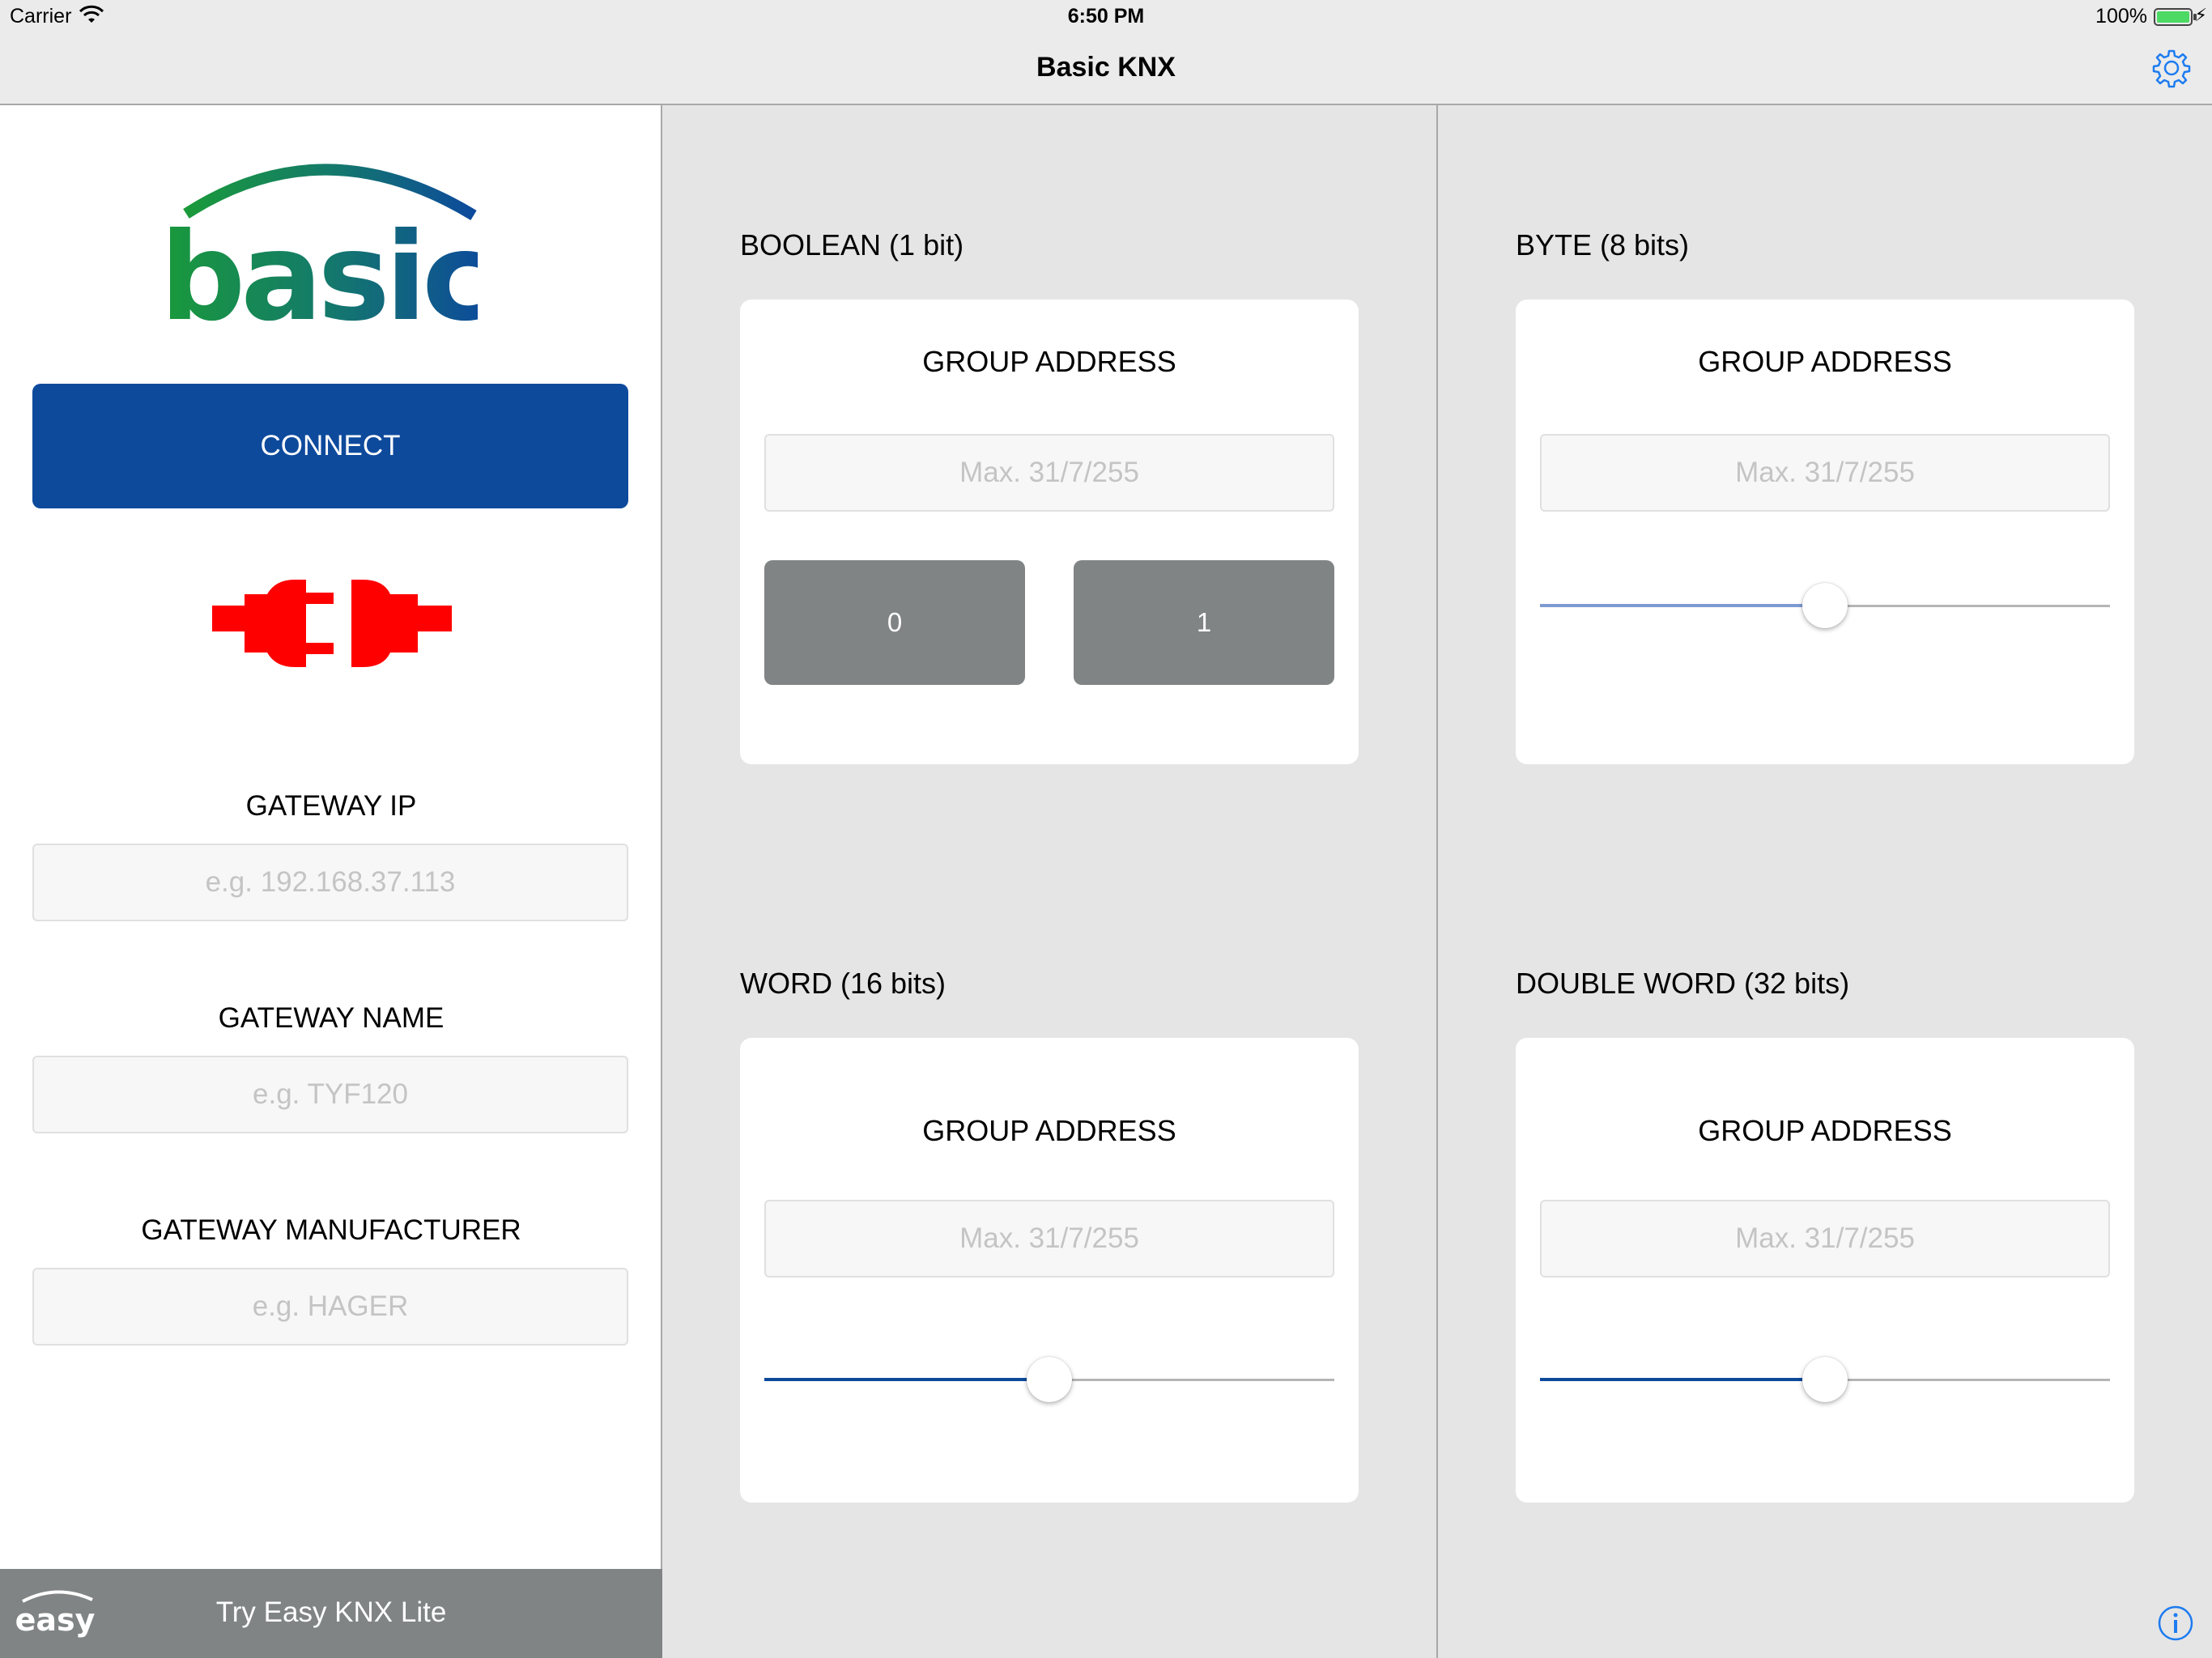 This screenshot has width=2212, height=1658. Describe the element at coordinates (852, 244) in the screenshot. I see `boolean-section-title: BOOLEAN (1 bit)` at that location.